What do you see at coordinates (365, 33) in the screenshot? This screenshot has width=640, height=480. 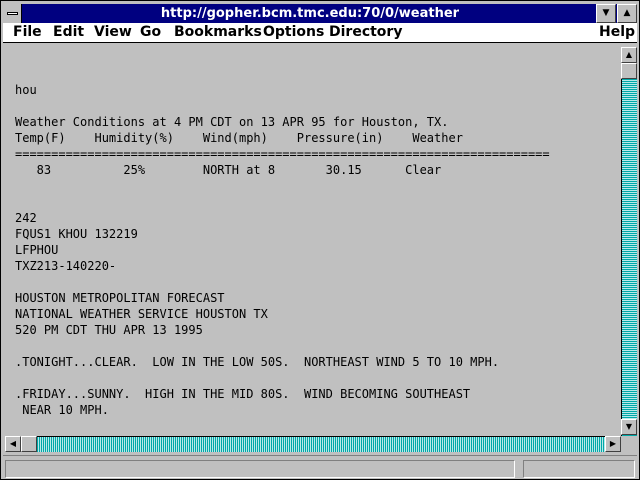 I see `menu-directory: Directory` at bounding box center [365, 33].